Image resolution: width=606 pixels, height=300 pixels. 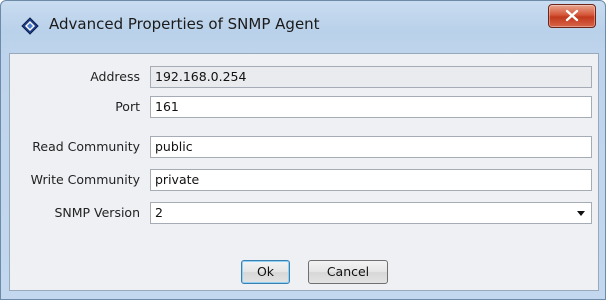 What do you see at coordinates (184, 24) in the screenshot?
I see `window-title: Advanced Properties of SNMP Agent` at bounding box center [184, 24].